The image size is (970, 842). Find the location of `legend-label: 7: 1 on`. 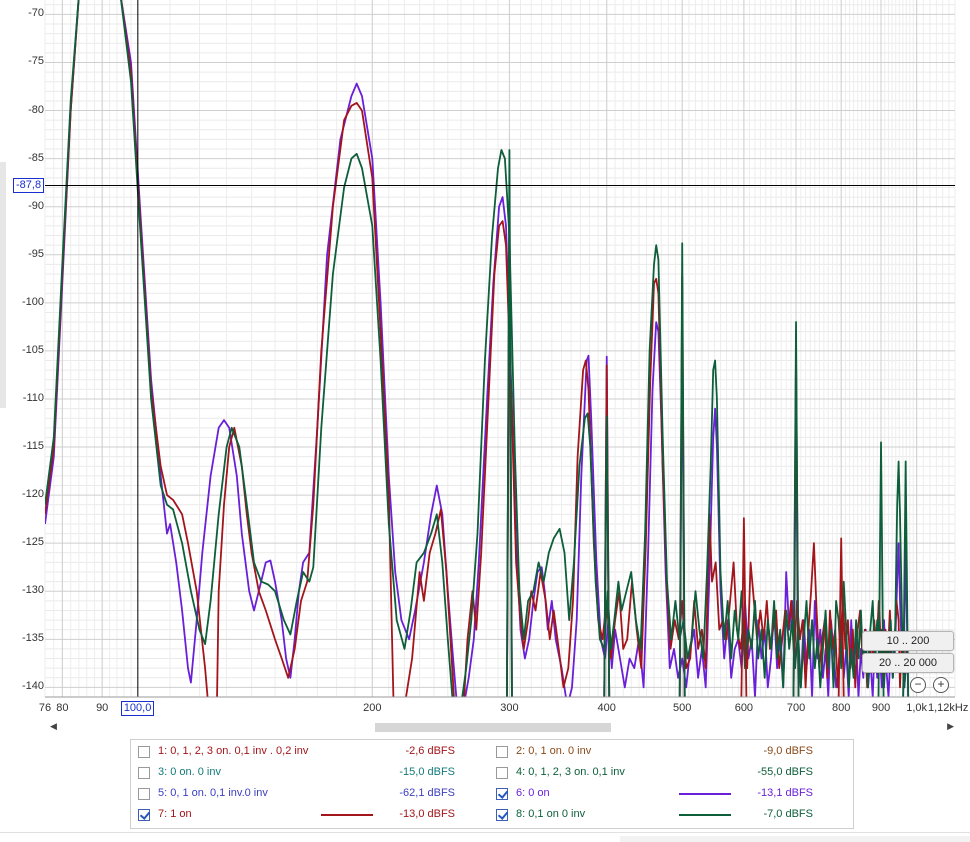

legend-label: 7: 1 on is located at coordinates (175, 814).